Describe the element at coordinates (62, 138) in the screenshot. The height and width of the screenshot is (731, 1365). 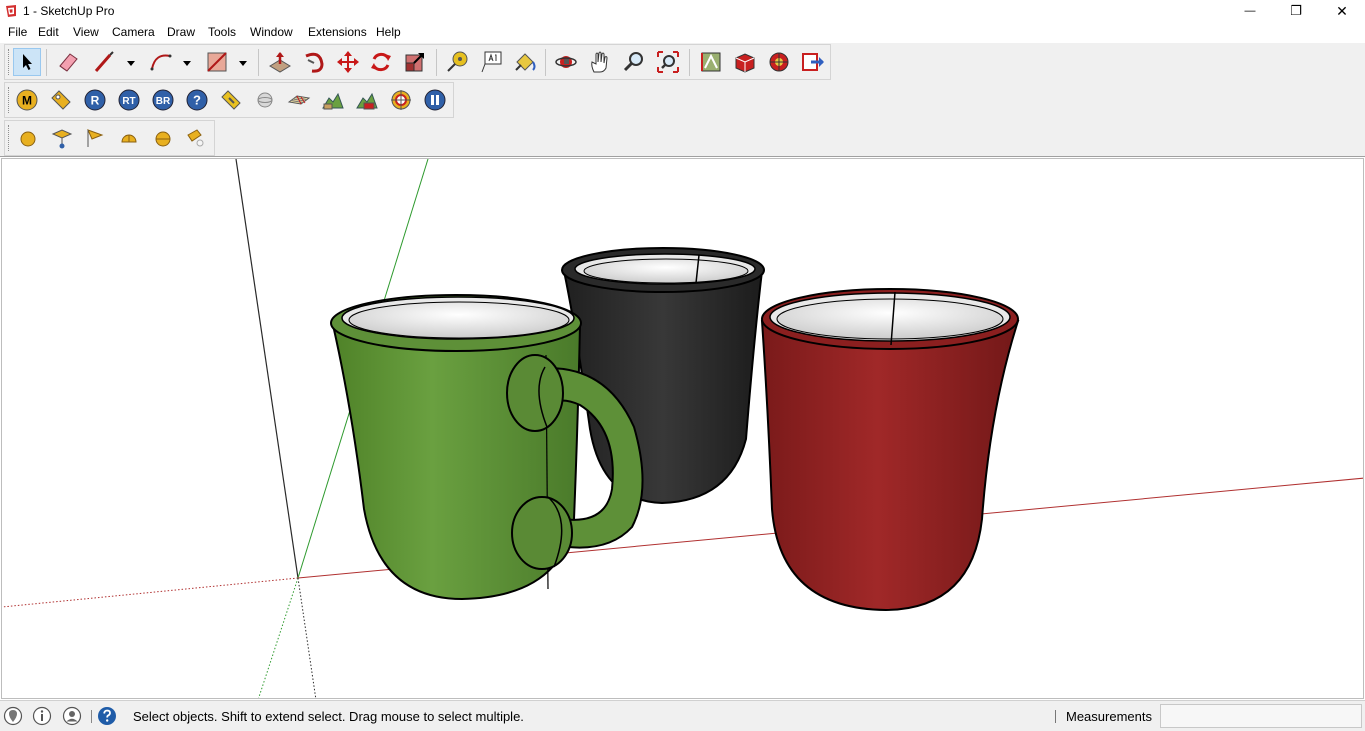
I see `pyramid-shape-button` at that location.